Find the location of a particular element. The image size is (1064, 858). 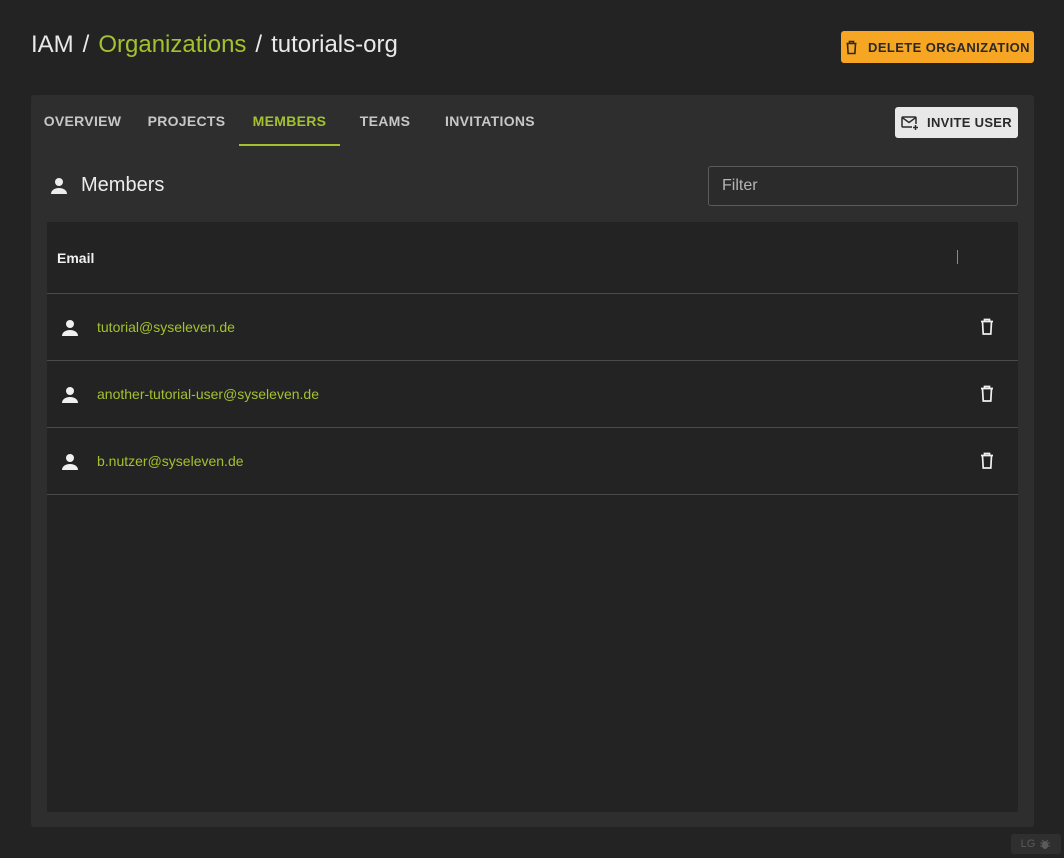

section-title-text: Members is located at coordinates (123, 185).